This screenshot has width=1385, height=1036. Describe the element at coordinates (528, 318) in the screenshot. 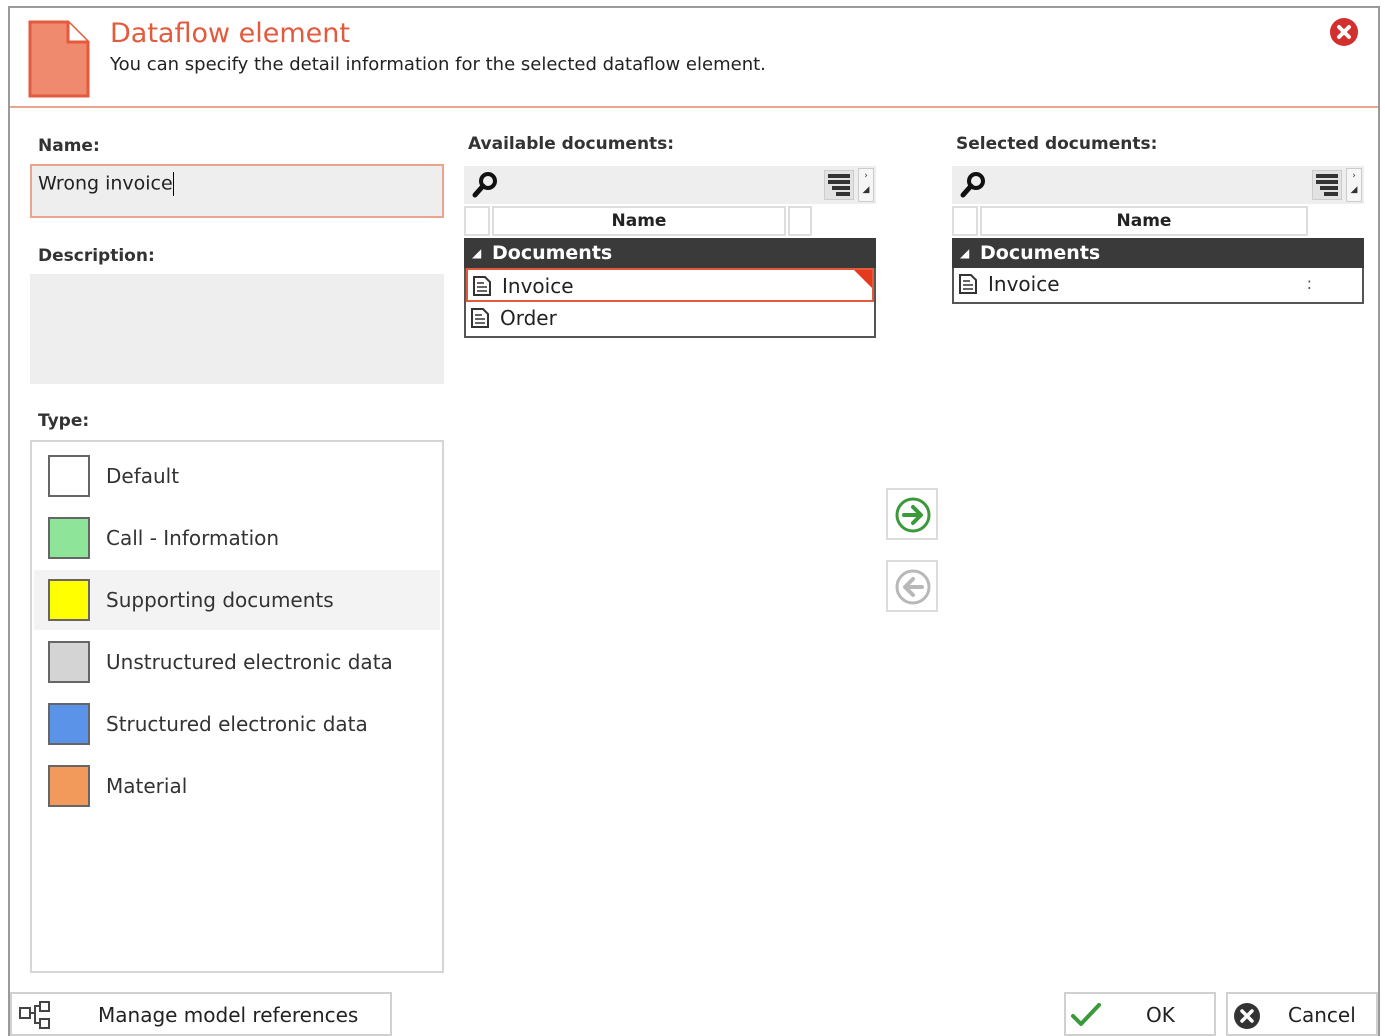

I see `list-item-label: Order` at that location.